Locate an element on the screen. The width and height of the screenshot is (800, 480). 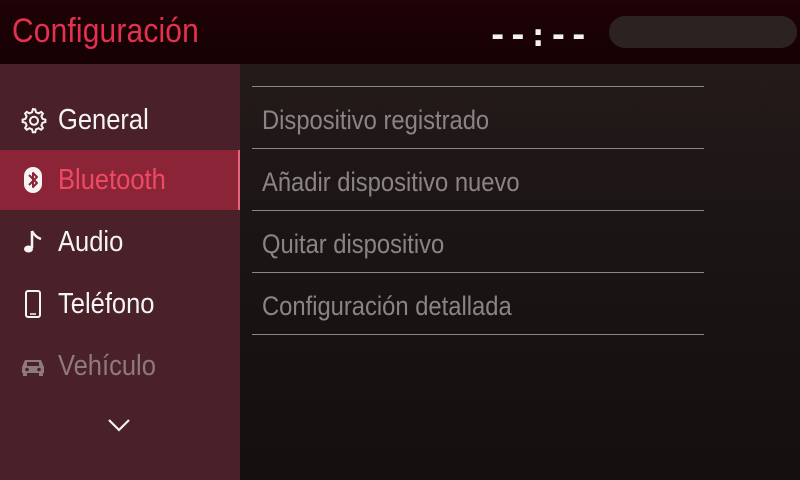
list-item-label: Quitar dispositivo is located at coordinates (353, 243).